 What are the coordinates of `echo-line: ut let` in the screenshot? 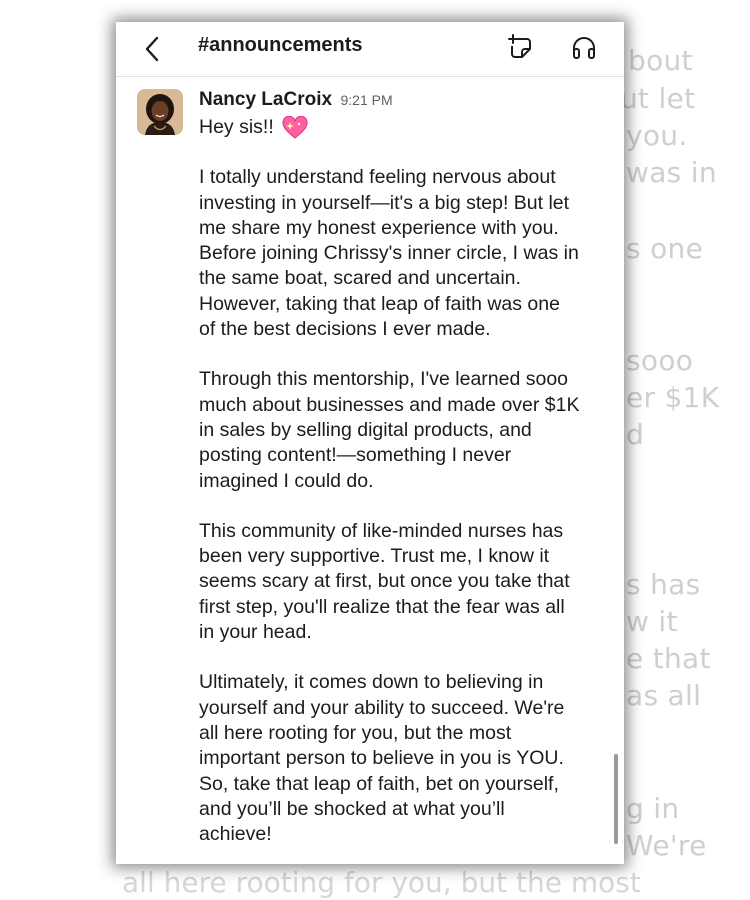 It's located at (658, 98).